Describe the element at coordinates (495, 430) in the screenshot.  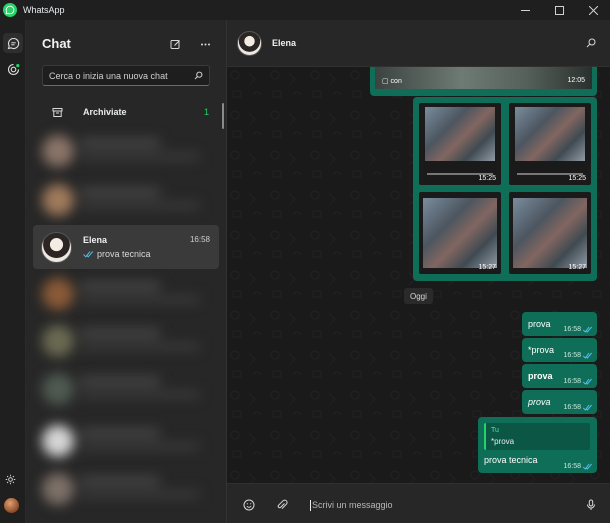
I see `quoted-author: Tu` at that location.